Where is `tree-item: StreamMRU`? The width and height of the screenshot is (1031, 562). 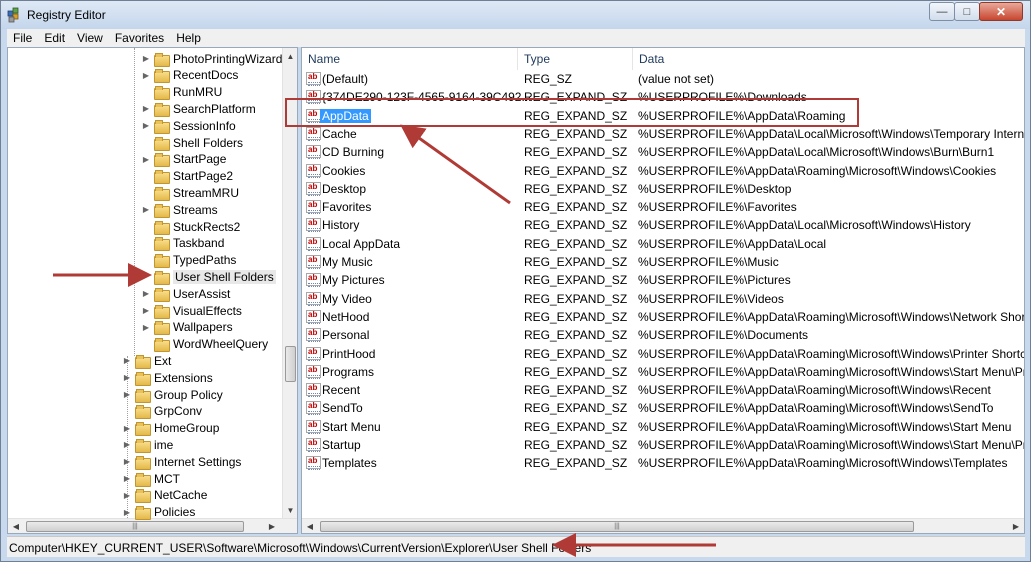 tree-item: StreamMRU is located at coordinates (190, 192).